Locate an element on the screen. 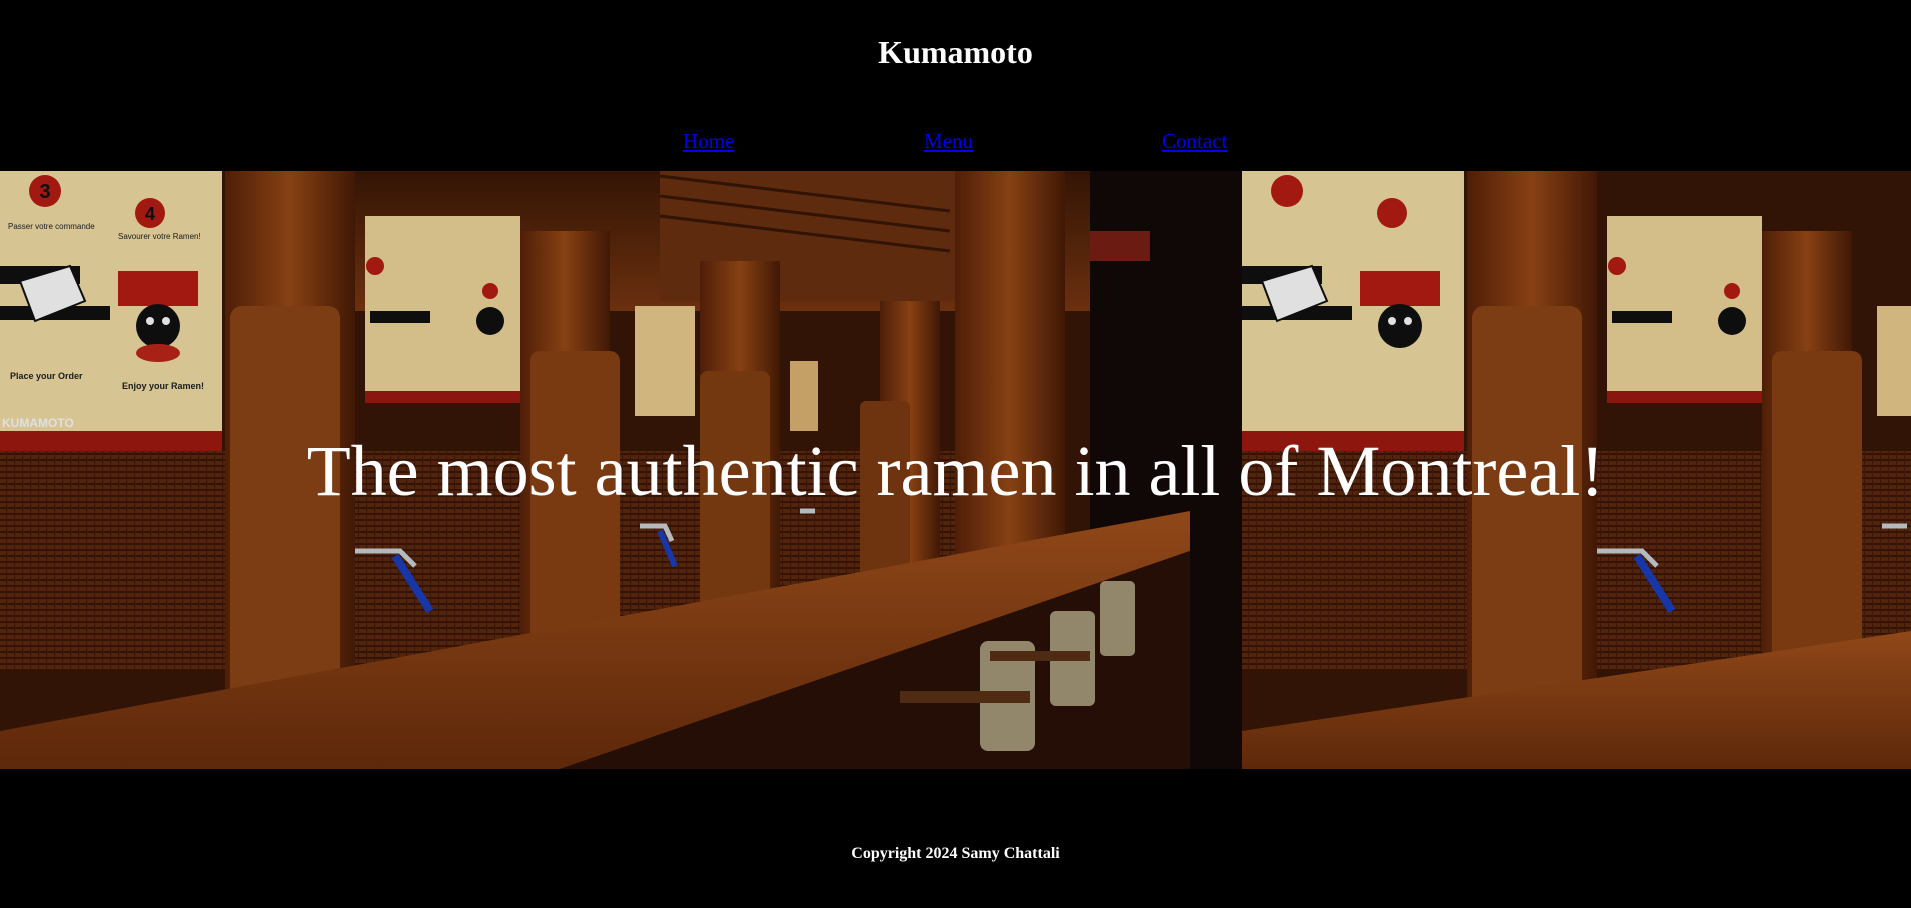 The image size is (1911, 908). nav-link-menu: Menu is located at coordinates (948, 141).